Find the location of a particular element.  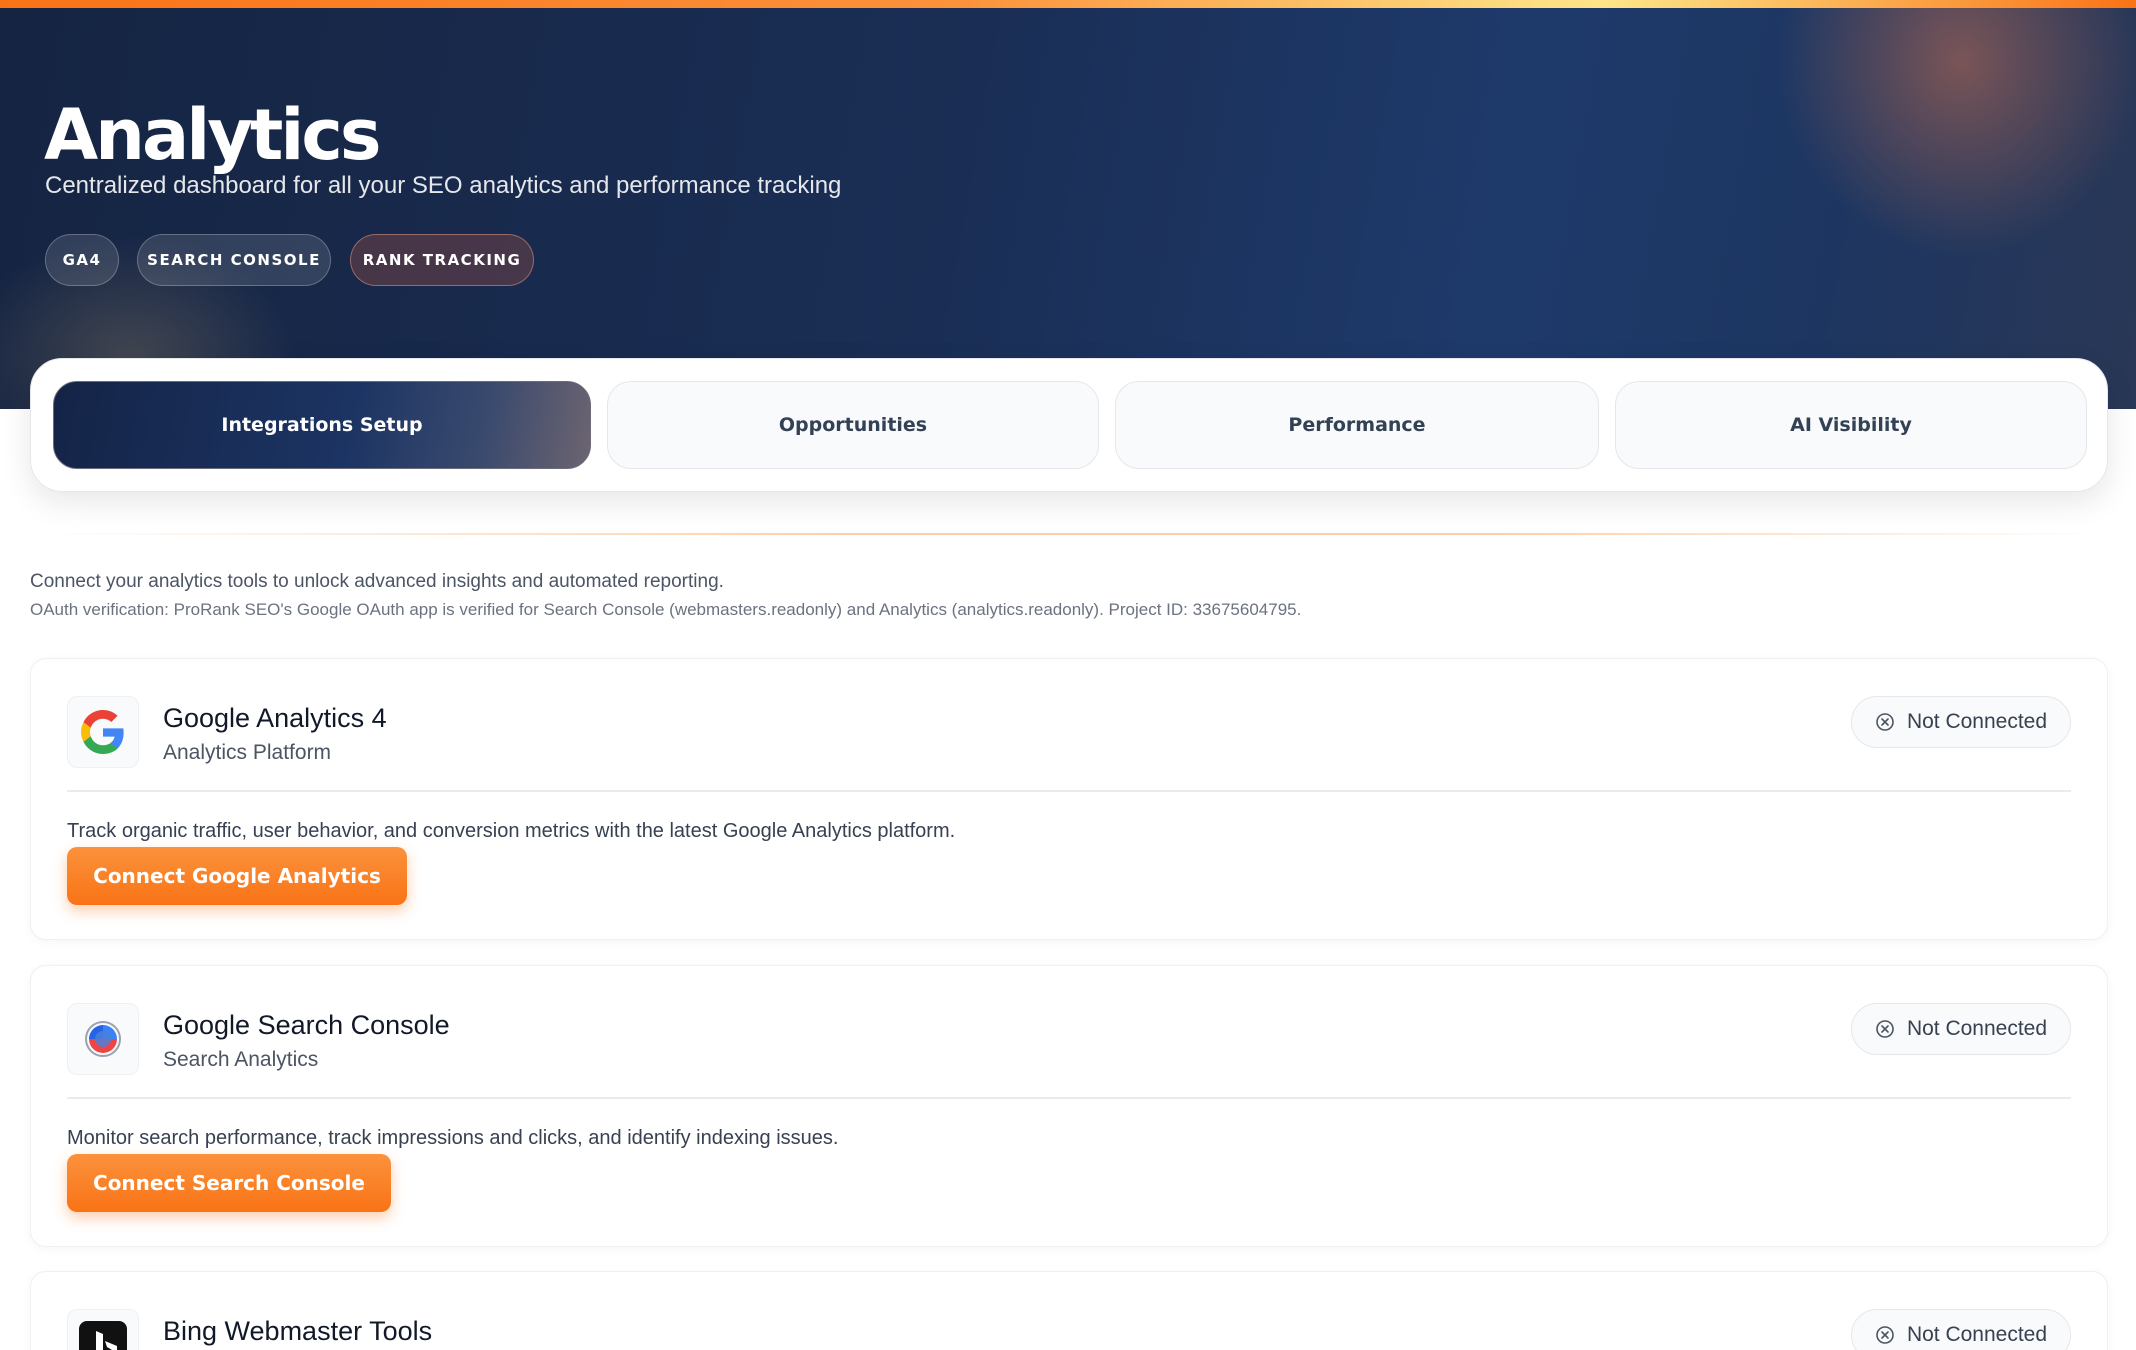

google-g-icon is located at coordinates (103, 732).